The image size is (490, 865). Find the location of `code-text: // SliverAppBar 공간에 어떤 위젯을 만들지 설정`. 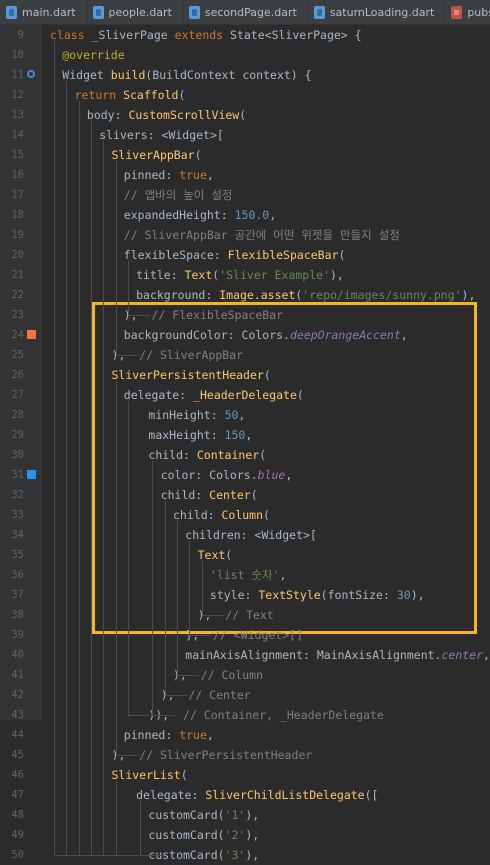

code-text: // SliverAppBar 공간에 어떤 위젯을 만들지 설정 is located at coordinates (262, 235).